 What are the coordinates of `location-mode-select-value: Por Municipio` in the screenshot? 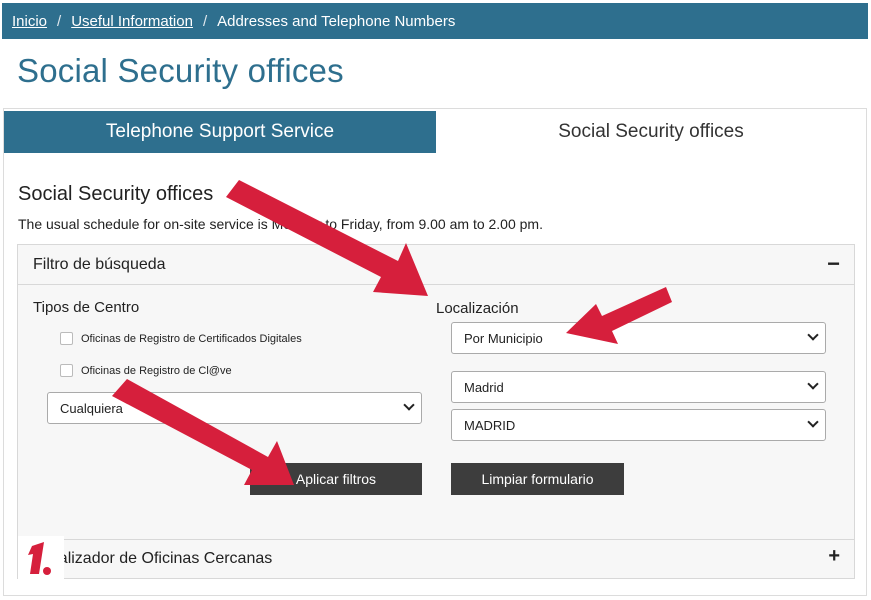 It's located at (503, 338).